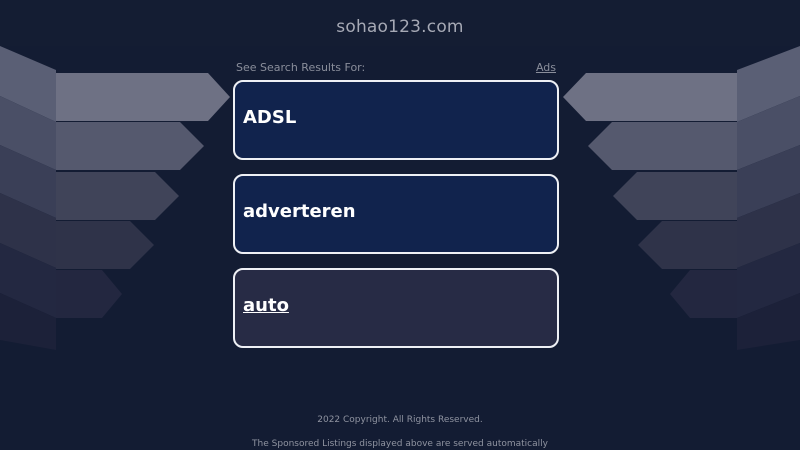 The image size is (800, 450). I want to click on site-domain-title: sohao123.com, so click(400, 27).